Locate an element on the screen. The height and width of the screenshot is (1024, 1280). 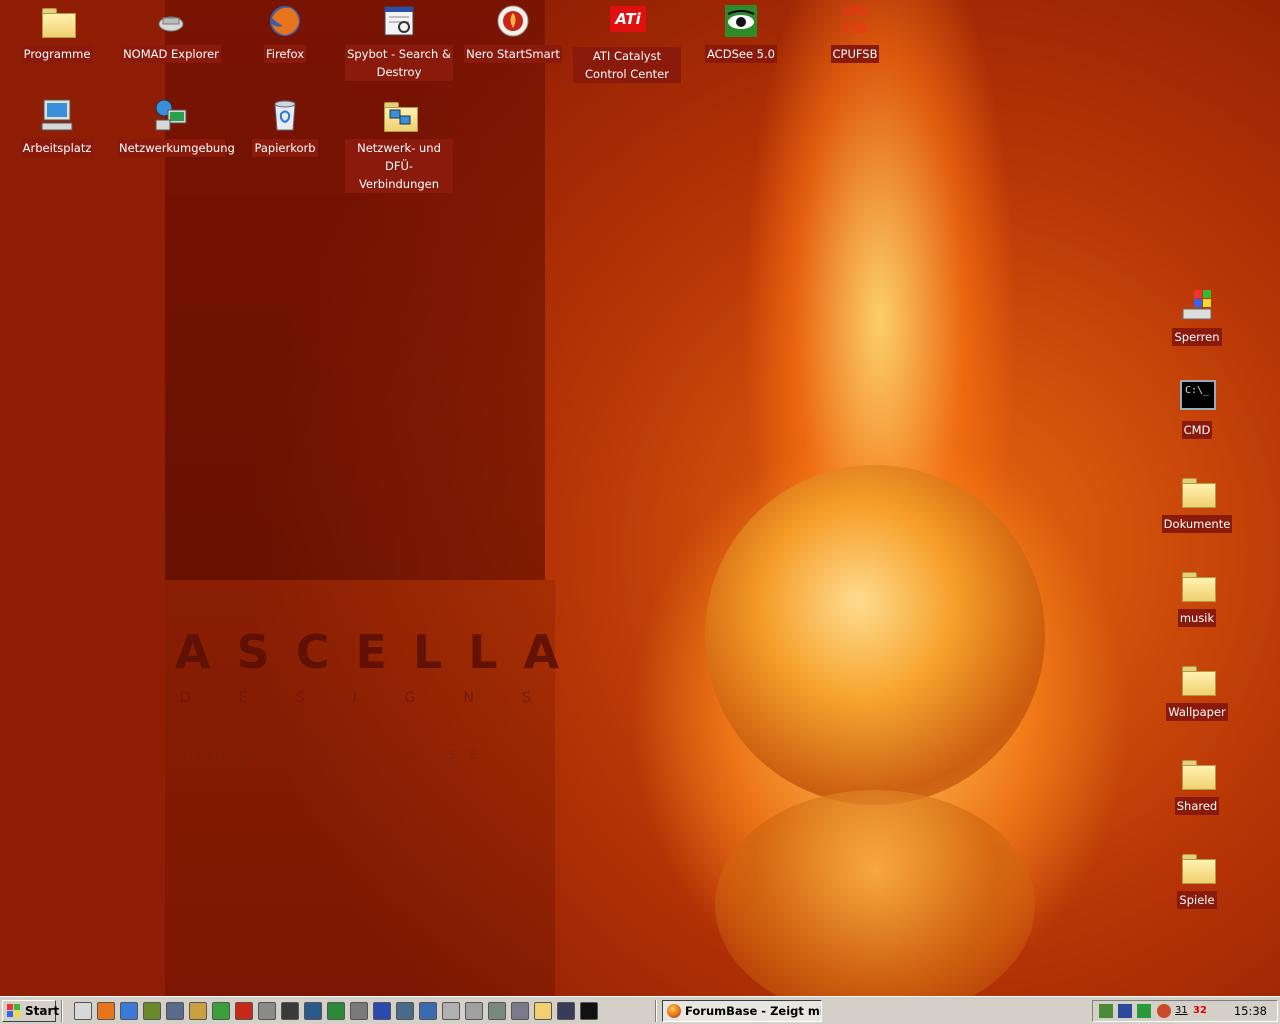
film-icon is located at coordinates (290, 1011).